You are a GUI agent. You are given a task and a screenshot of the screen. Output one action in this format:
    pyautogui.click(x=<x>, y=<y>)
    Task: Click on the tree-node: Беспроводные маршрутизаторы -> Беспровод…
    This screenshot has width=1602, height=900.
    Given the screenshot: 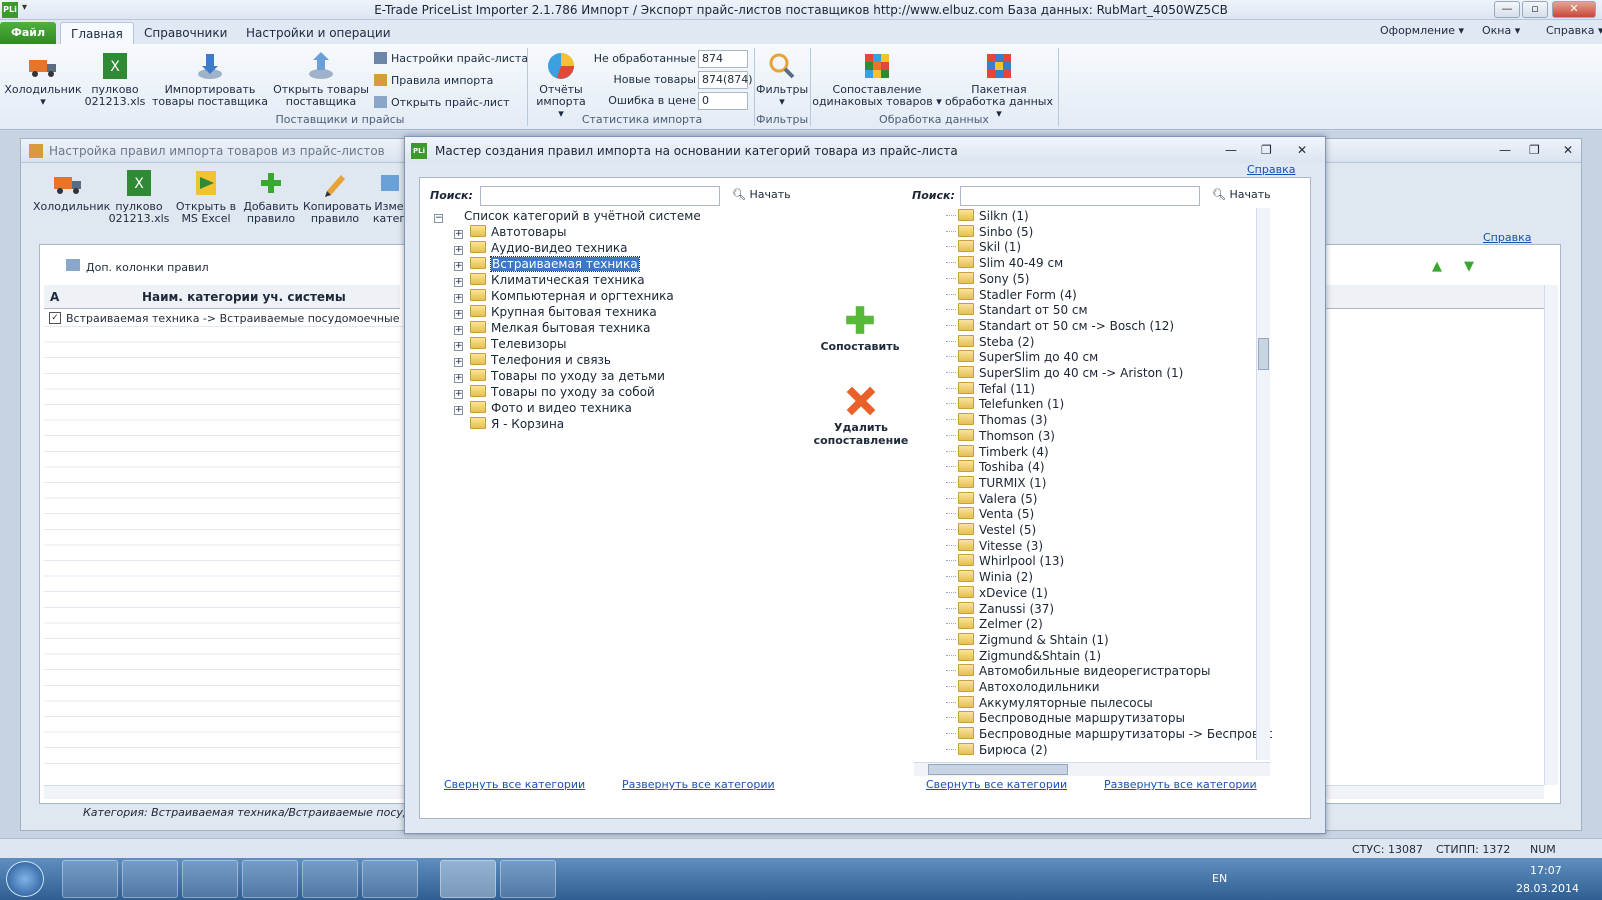 What is the action you would take?
    pyautogui.click(x=1109, y=734)
    